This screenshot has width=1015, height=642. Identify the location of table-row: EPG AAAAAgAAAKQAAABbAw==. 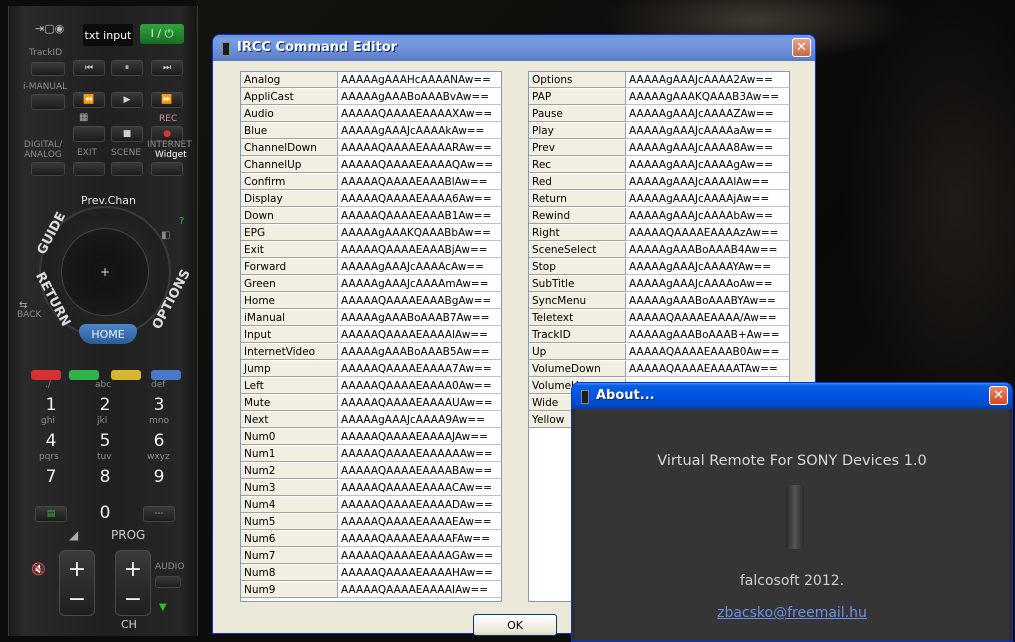
(371, 233).